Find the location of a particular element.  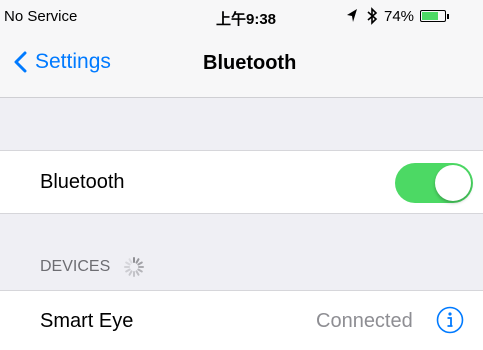

bluetooth-label: Bluetooth is located at coordinates (82, 182).